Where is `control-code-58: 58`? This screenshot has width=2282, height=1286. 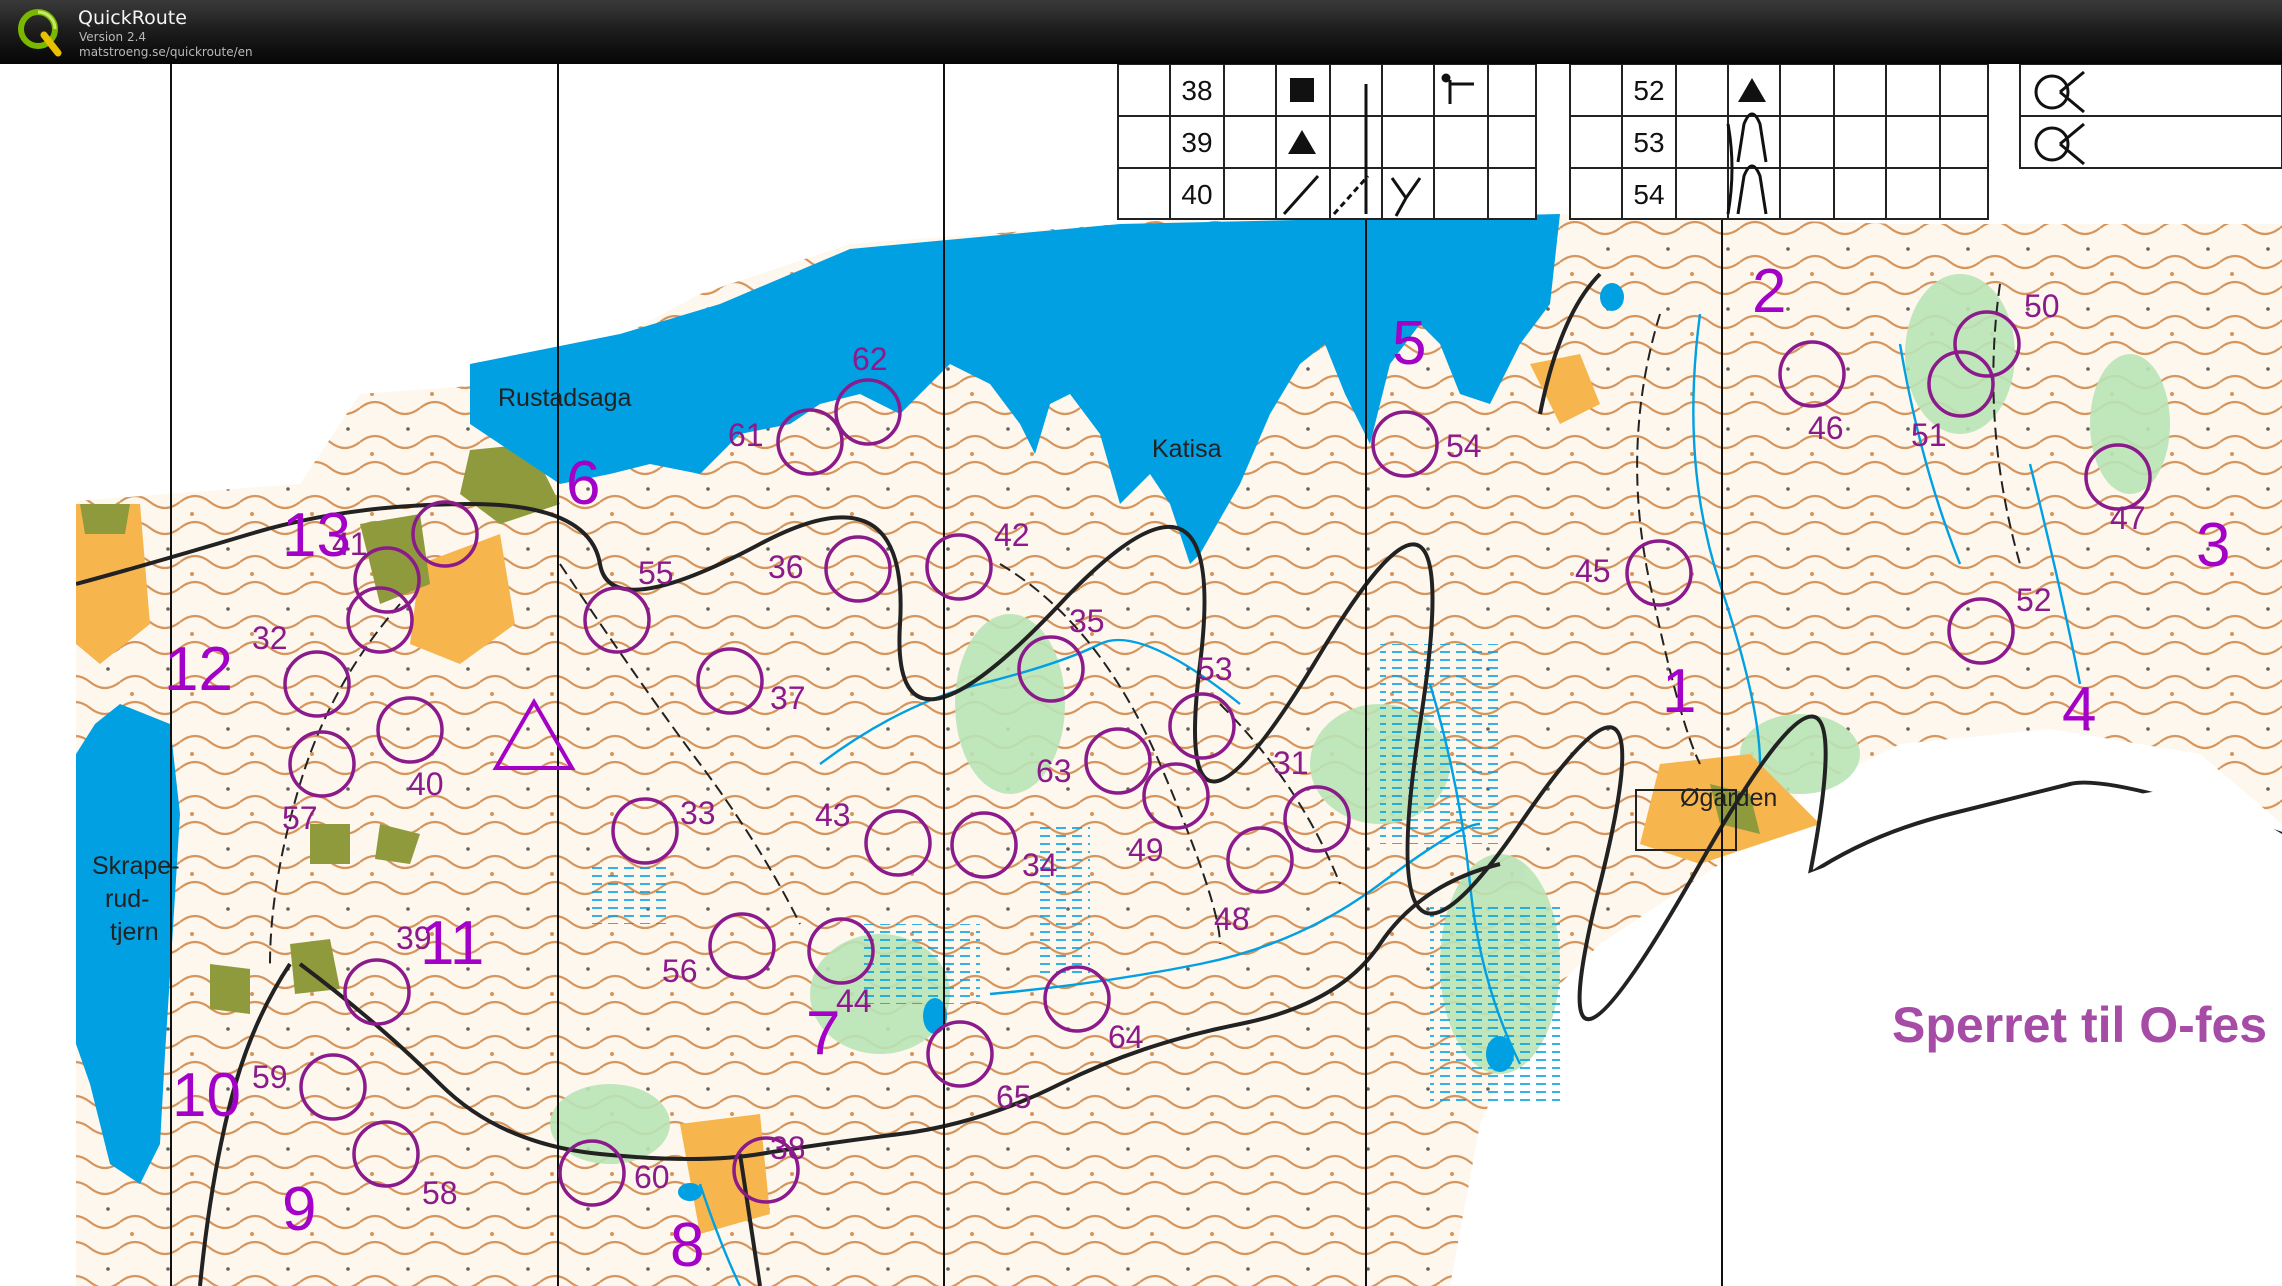 control-code-58: 58 is located at coordinates (440, 1193).